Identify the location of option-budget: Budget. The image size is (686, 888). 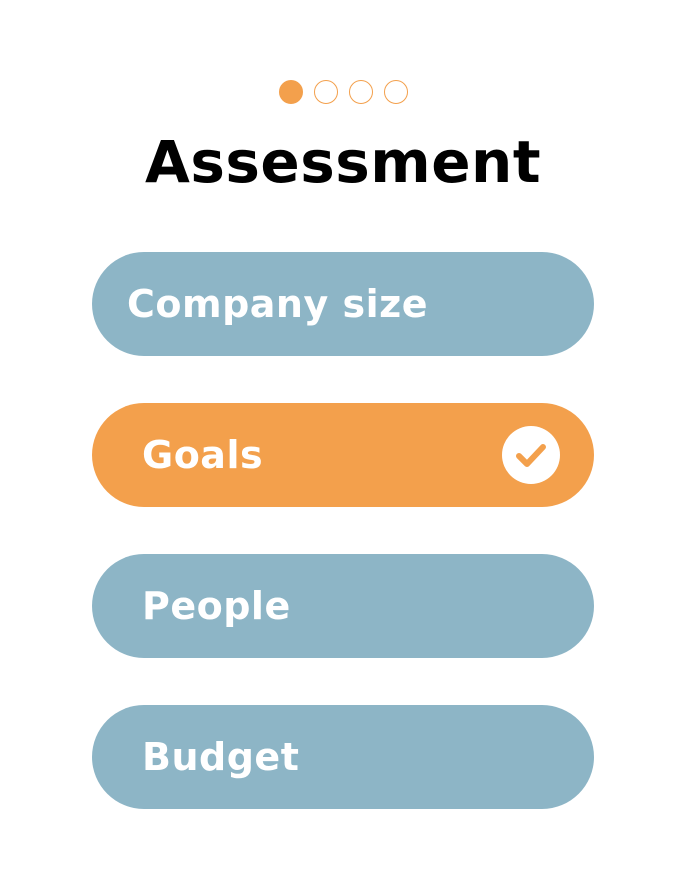
(343, 757).